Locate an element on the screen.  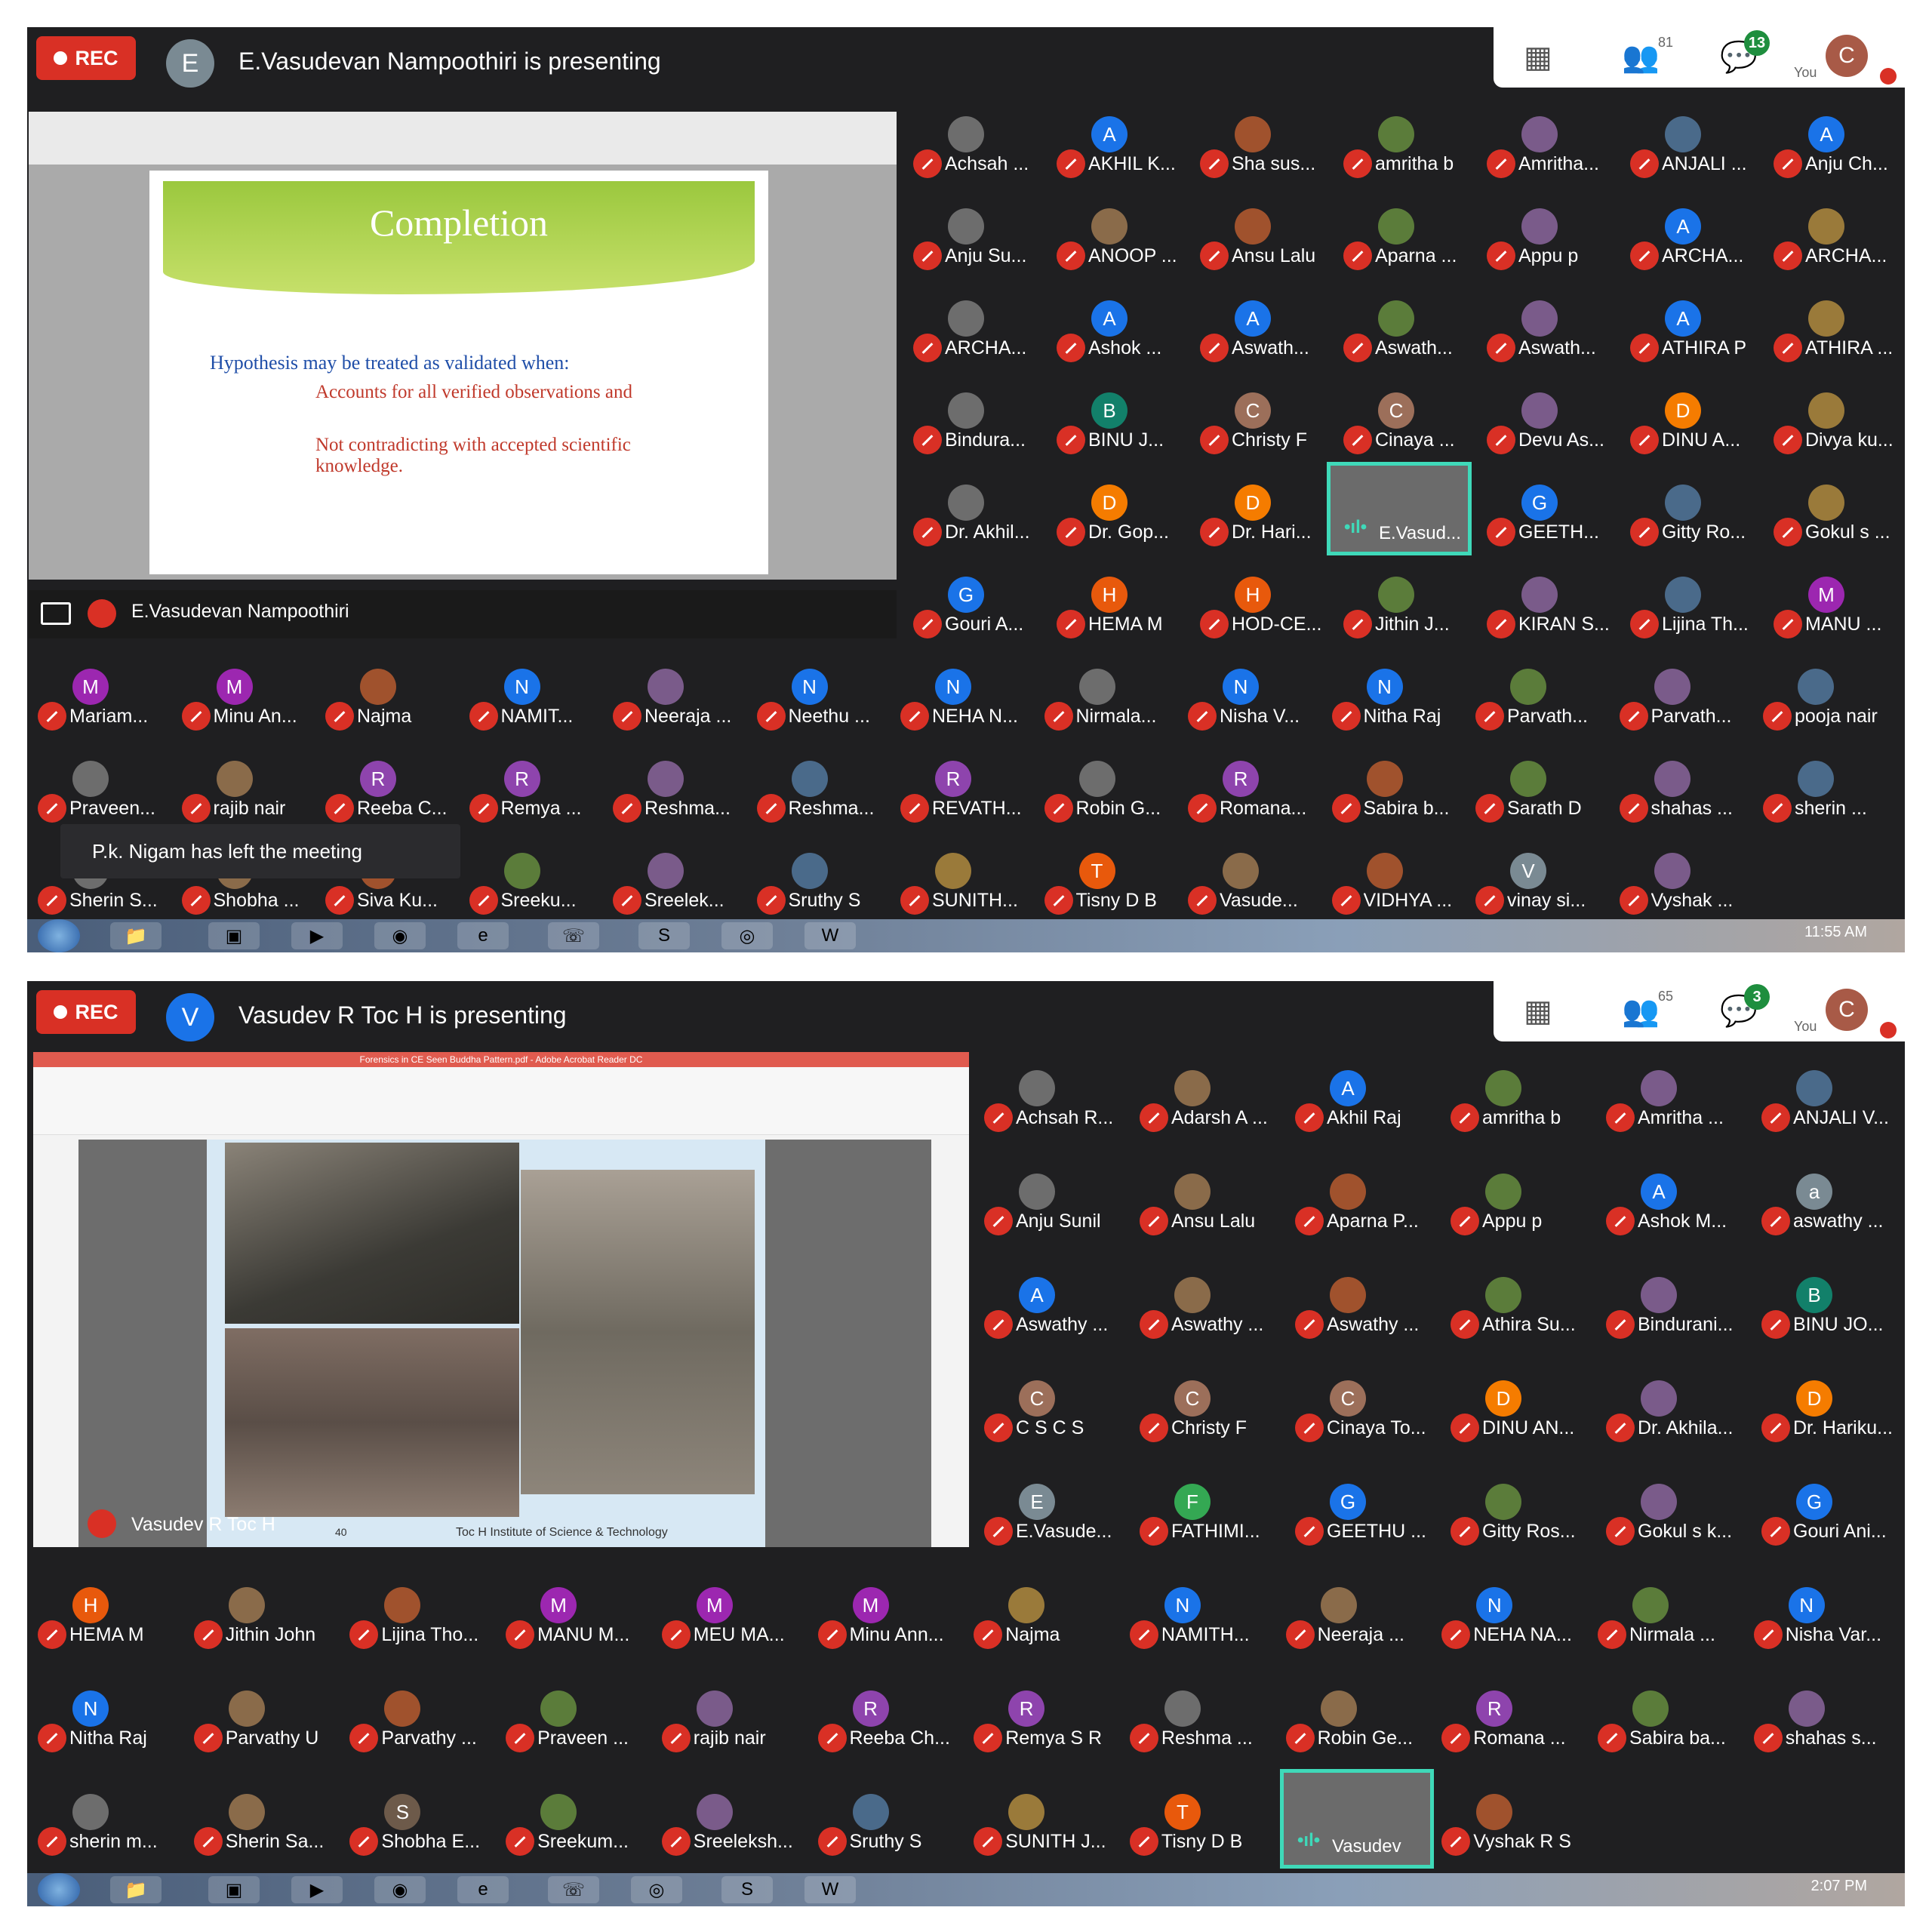
participant-tile: Jithin John is located at coordinates (255, 1607).